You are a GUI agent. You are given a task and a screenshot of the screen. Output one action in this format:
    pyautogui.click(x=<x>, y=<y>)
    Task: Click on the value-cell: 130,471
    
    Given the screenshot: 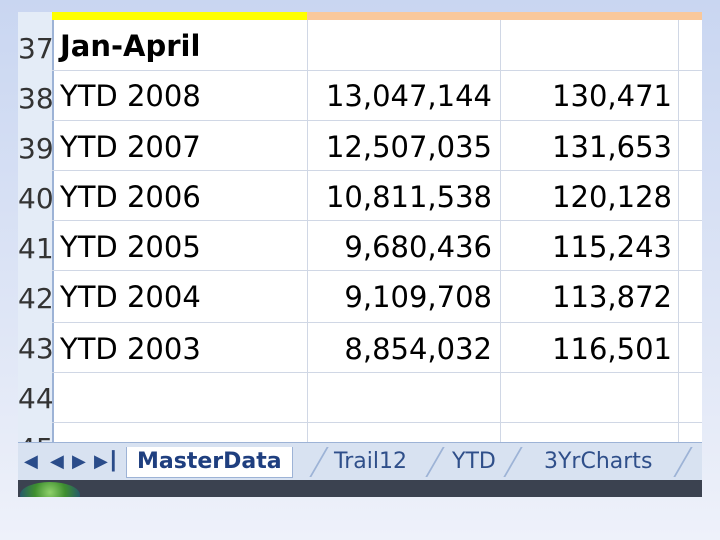 What is the action you would take?
    pyautogui.click(x=587, y=96)
    